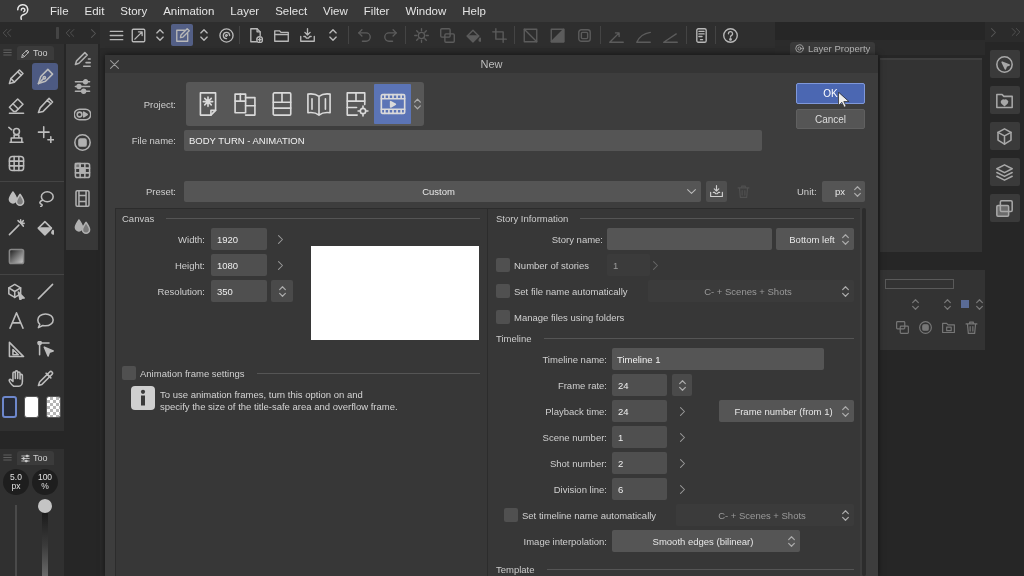  Describe the element at coordinates (392, 104) in the screenshot. I see `project-type-button` at that location.